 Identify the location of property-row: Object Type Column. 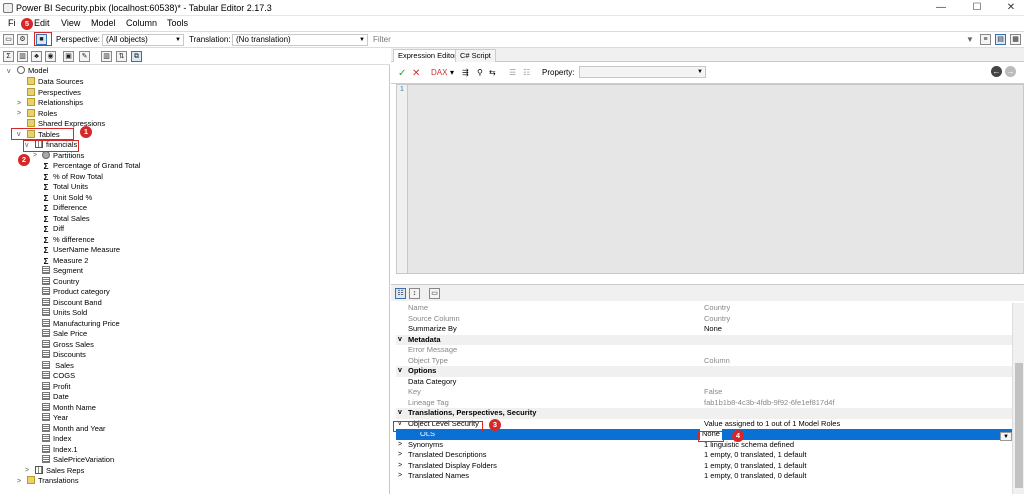
(704, 361).